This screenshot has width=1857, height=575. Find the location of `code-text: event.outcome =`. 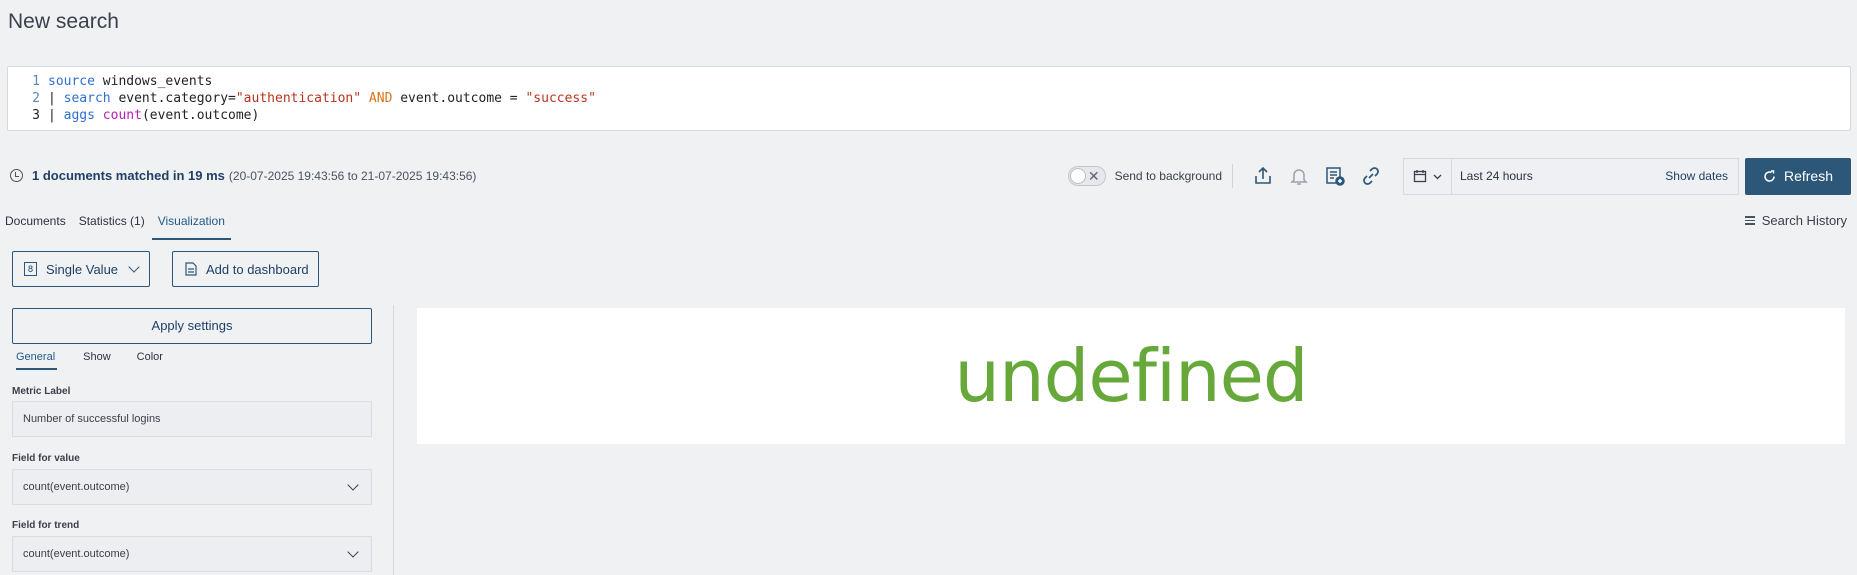

code-text: event.outcome = is located at coordinates (459, 98).